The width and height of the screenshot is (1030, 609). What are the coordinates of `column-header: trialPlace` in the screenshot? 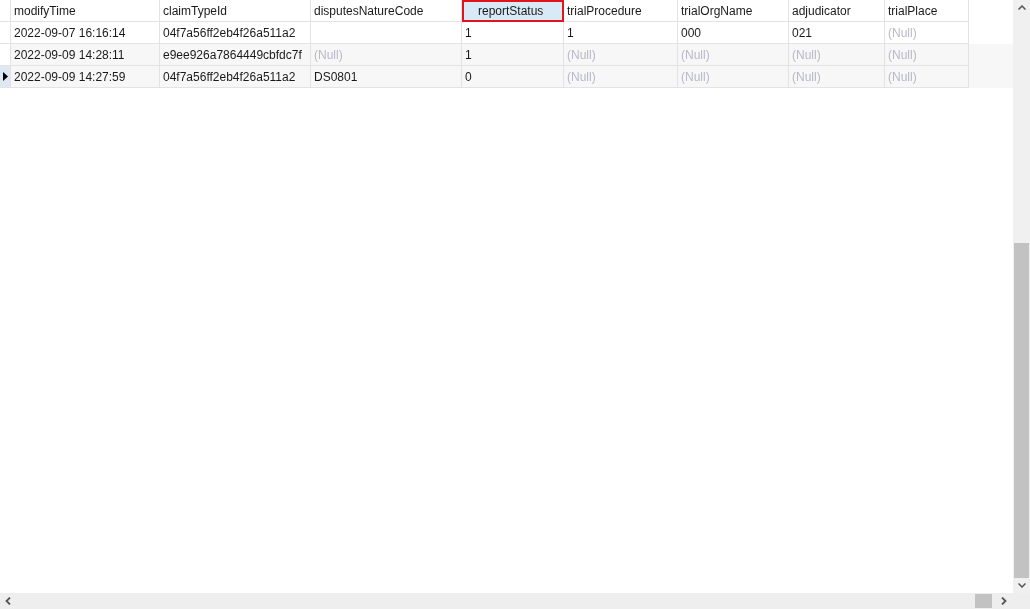 It's located at (927, 11).